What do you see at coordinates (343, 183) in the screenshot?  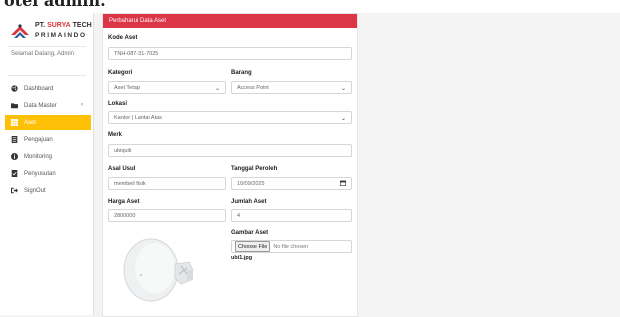 I see `calendar-icon` at bounding box center [343, 183].